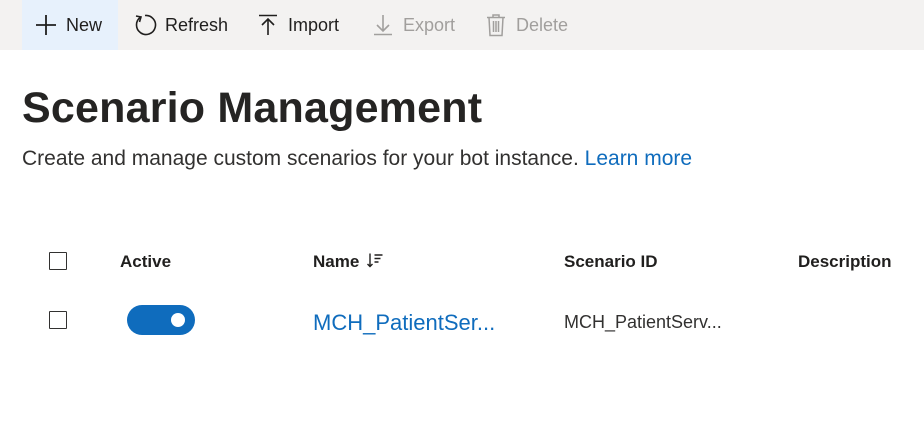 Image resolution: width=924 pixels, height=435 pixels. I want to click on delete-button: Delete, so click(526, 25).